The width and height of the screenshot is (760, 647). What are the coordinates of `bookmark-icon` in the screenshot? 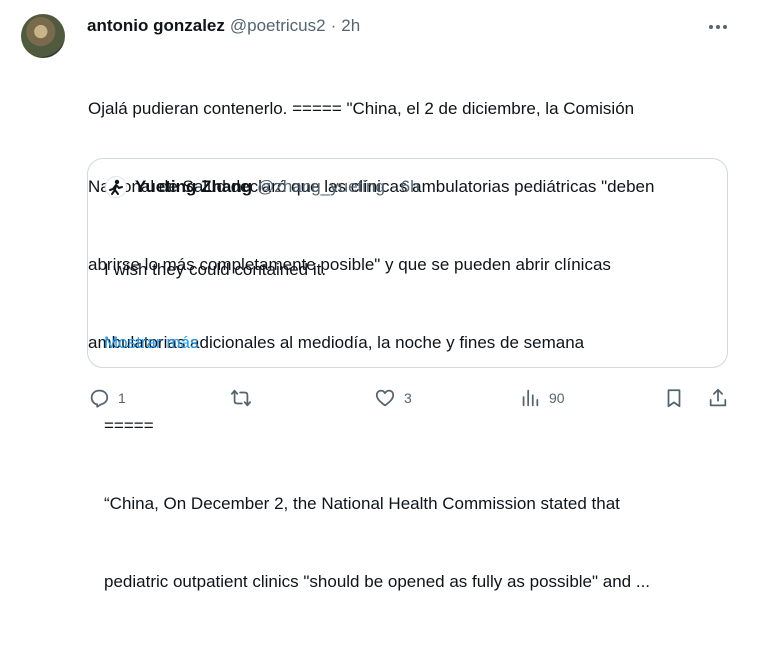 It's located at (674, 398).